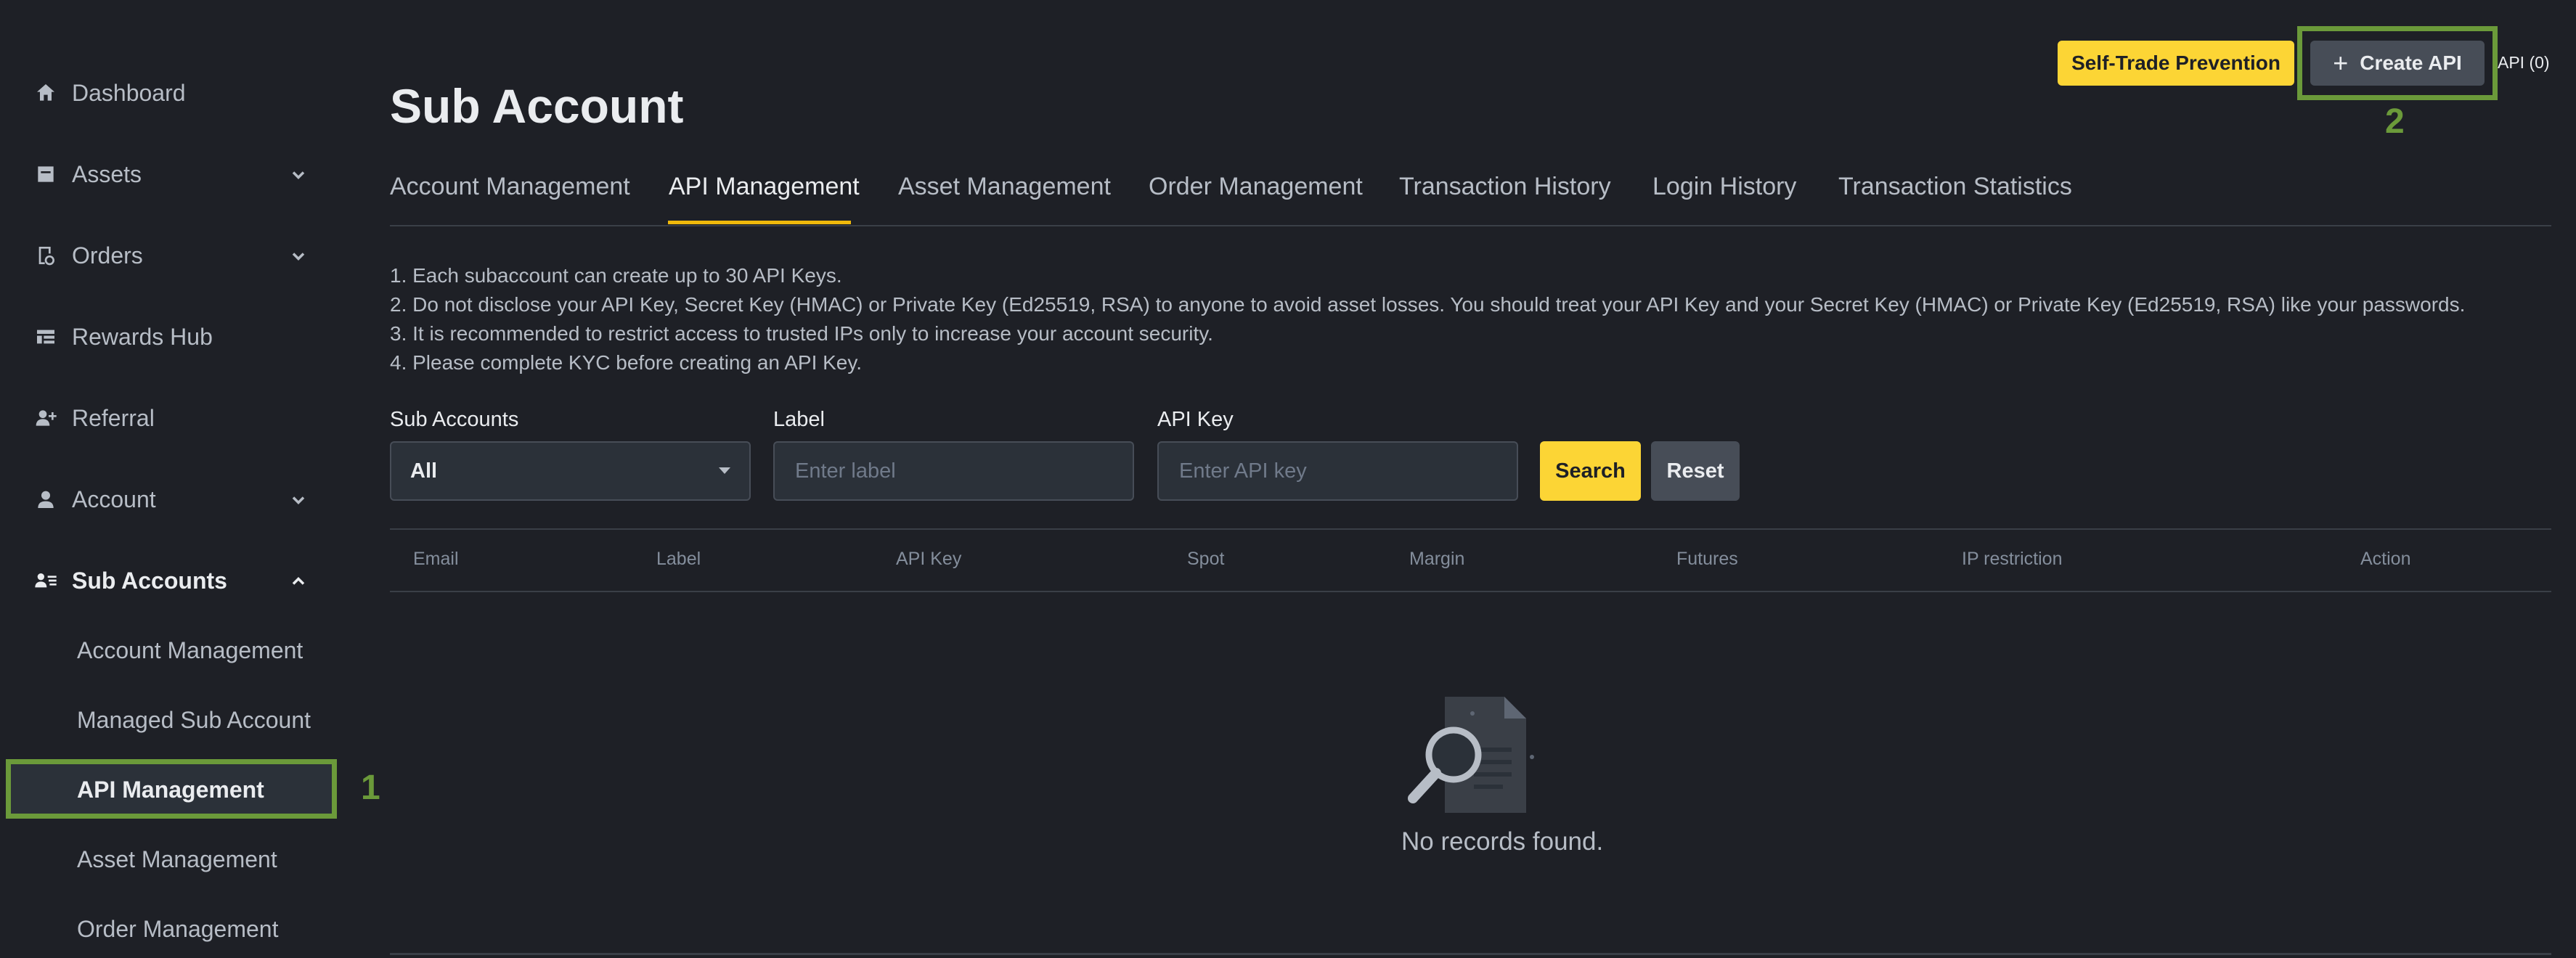 This screenshot has height=958, width=2576. Describe the element at coordinates (1471, 755) in the screenshot. I see `no-records-icon` at that location.